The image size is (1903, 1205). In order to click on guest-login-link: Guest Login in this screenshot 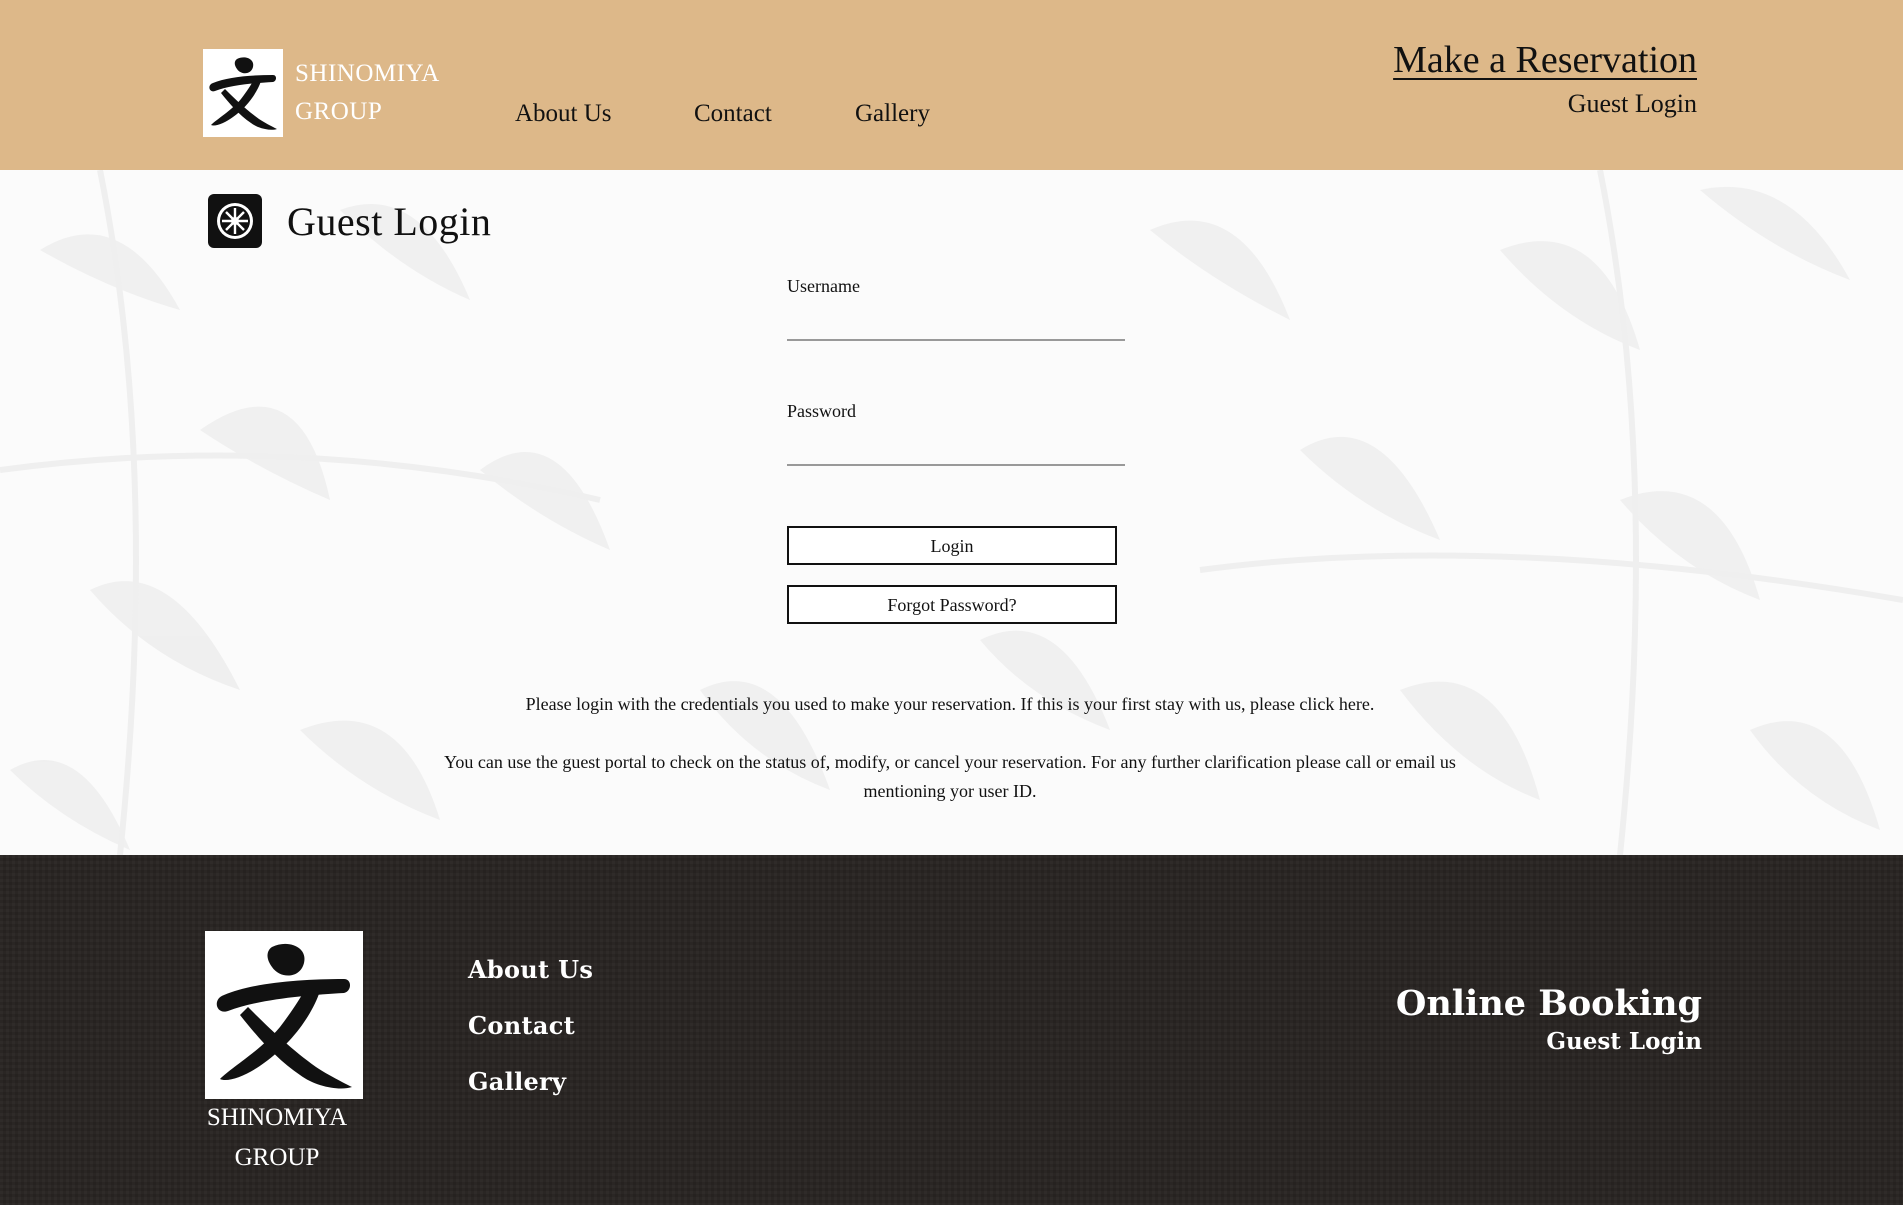, I will do `click(1632, 104)`.